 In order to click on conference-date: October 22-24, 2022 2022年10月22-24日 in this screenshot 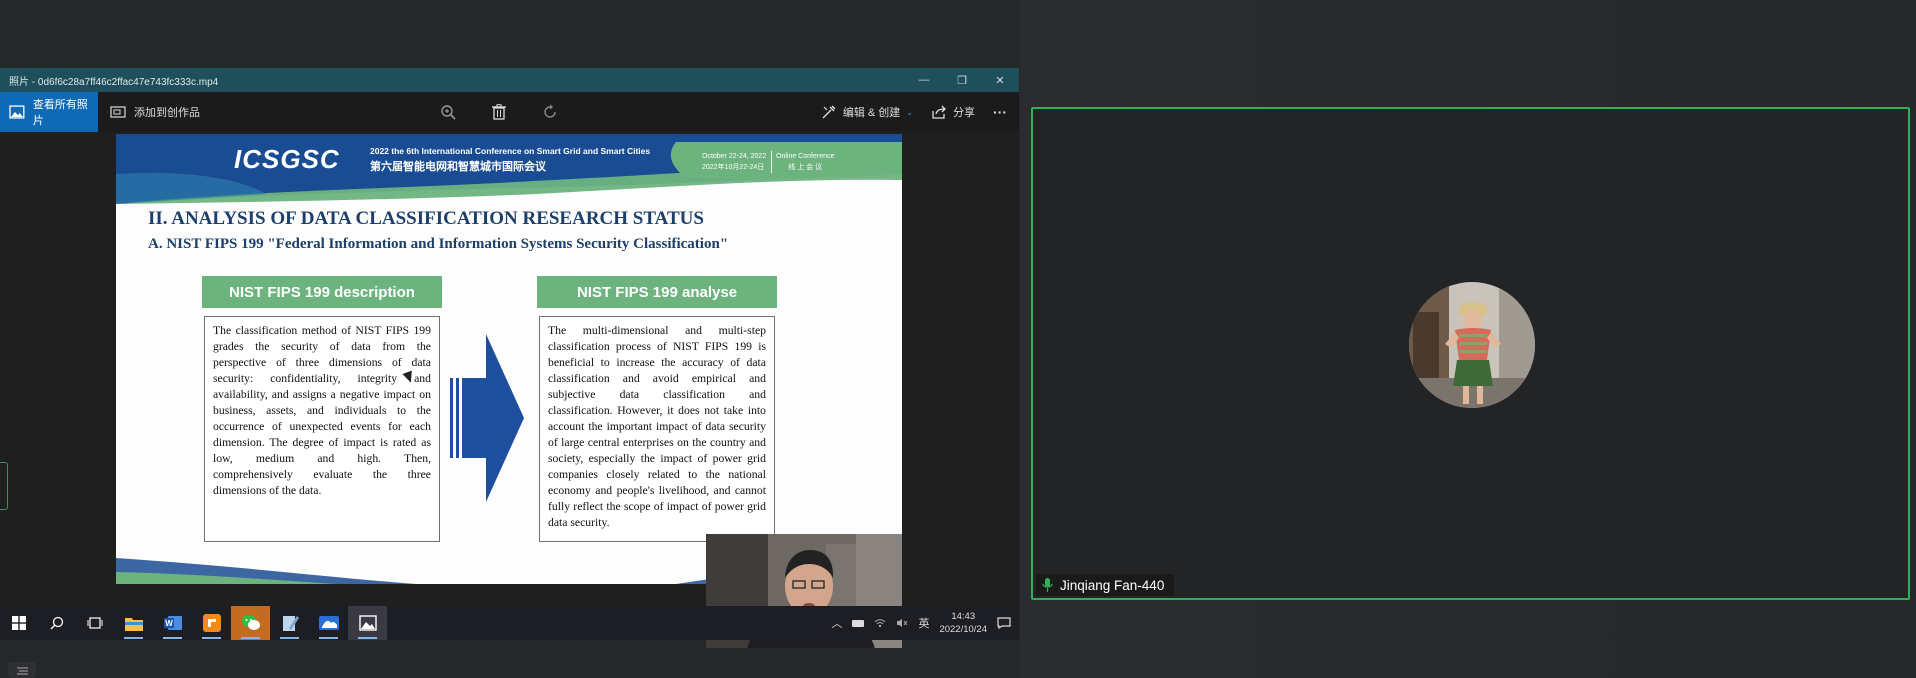, I will do `click(734, 162)`.